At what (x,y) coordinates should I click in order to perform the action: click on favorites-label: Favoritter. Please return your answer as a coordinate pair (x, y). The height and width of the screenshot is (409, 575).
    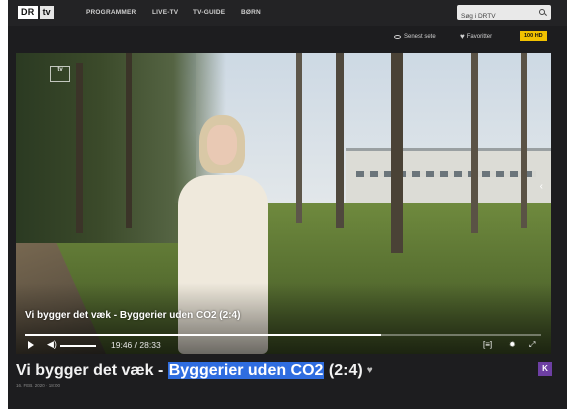
    Looking at the image, I should click on (479, 37).